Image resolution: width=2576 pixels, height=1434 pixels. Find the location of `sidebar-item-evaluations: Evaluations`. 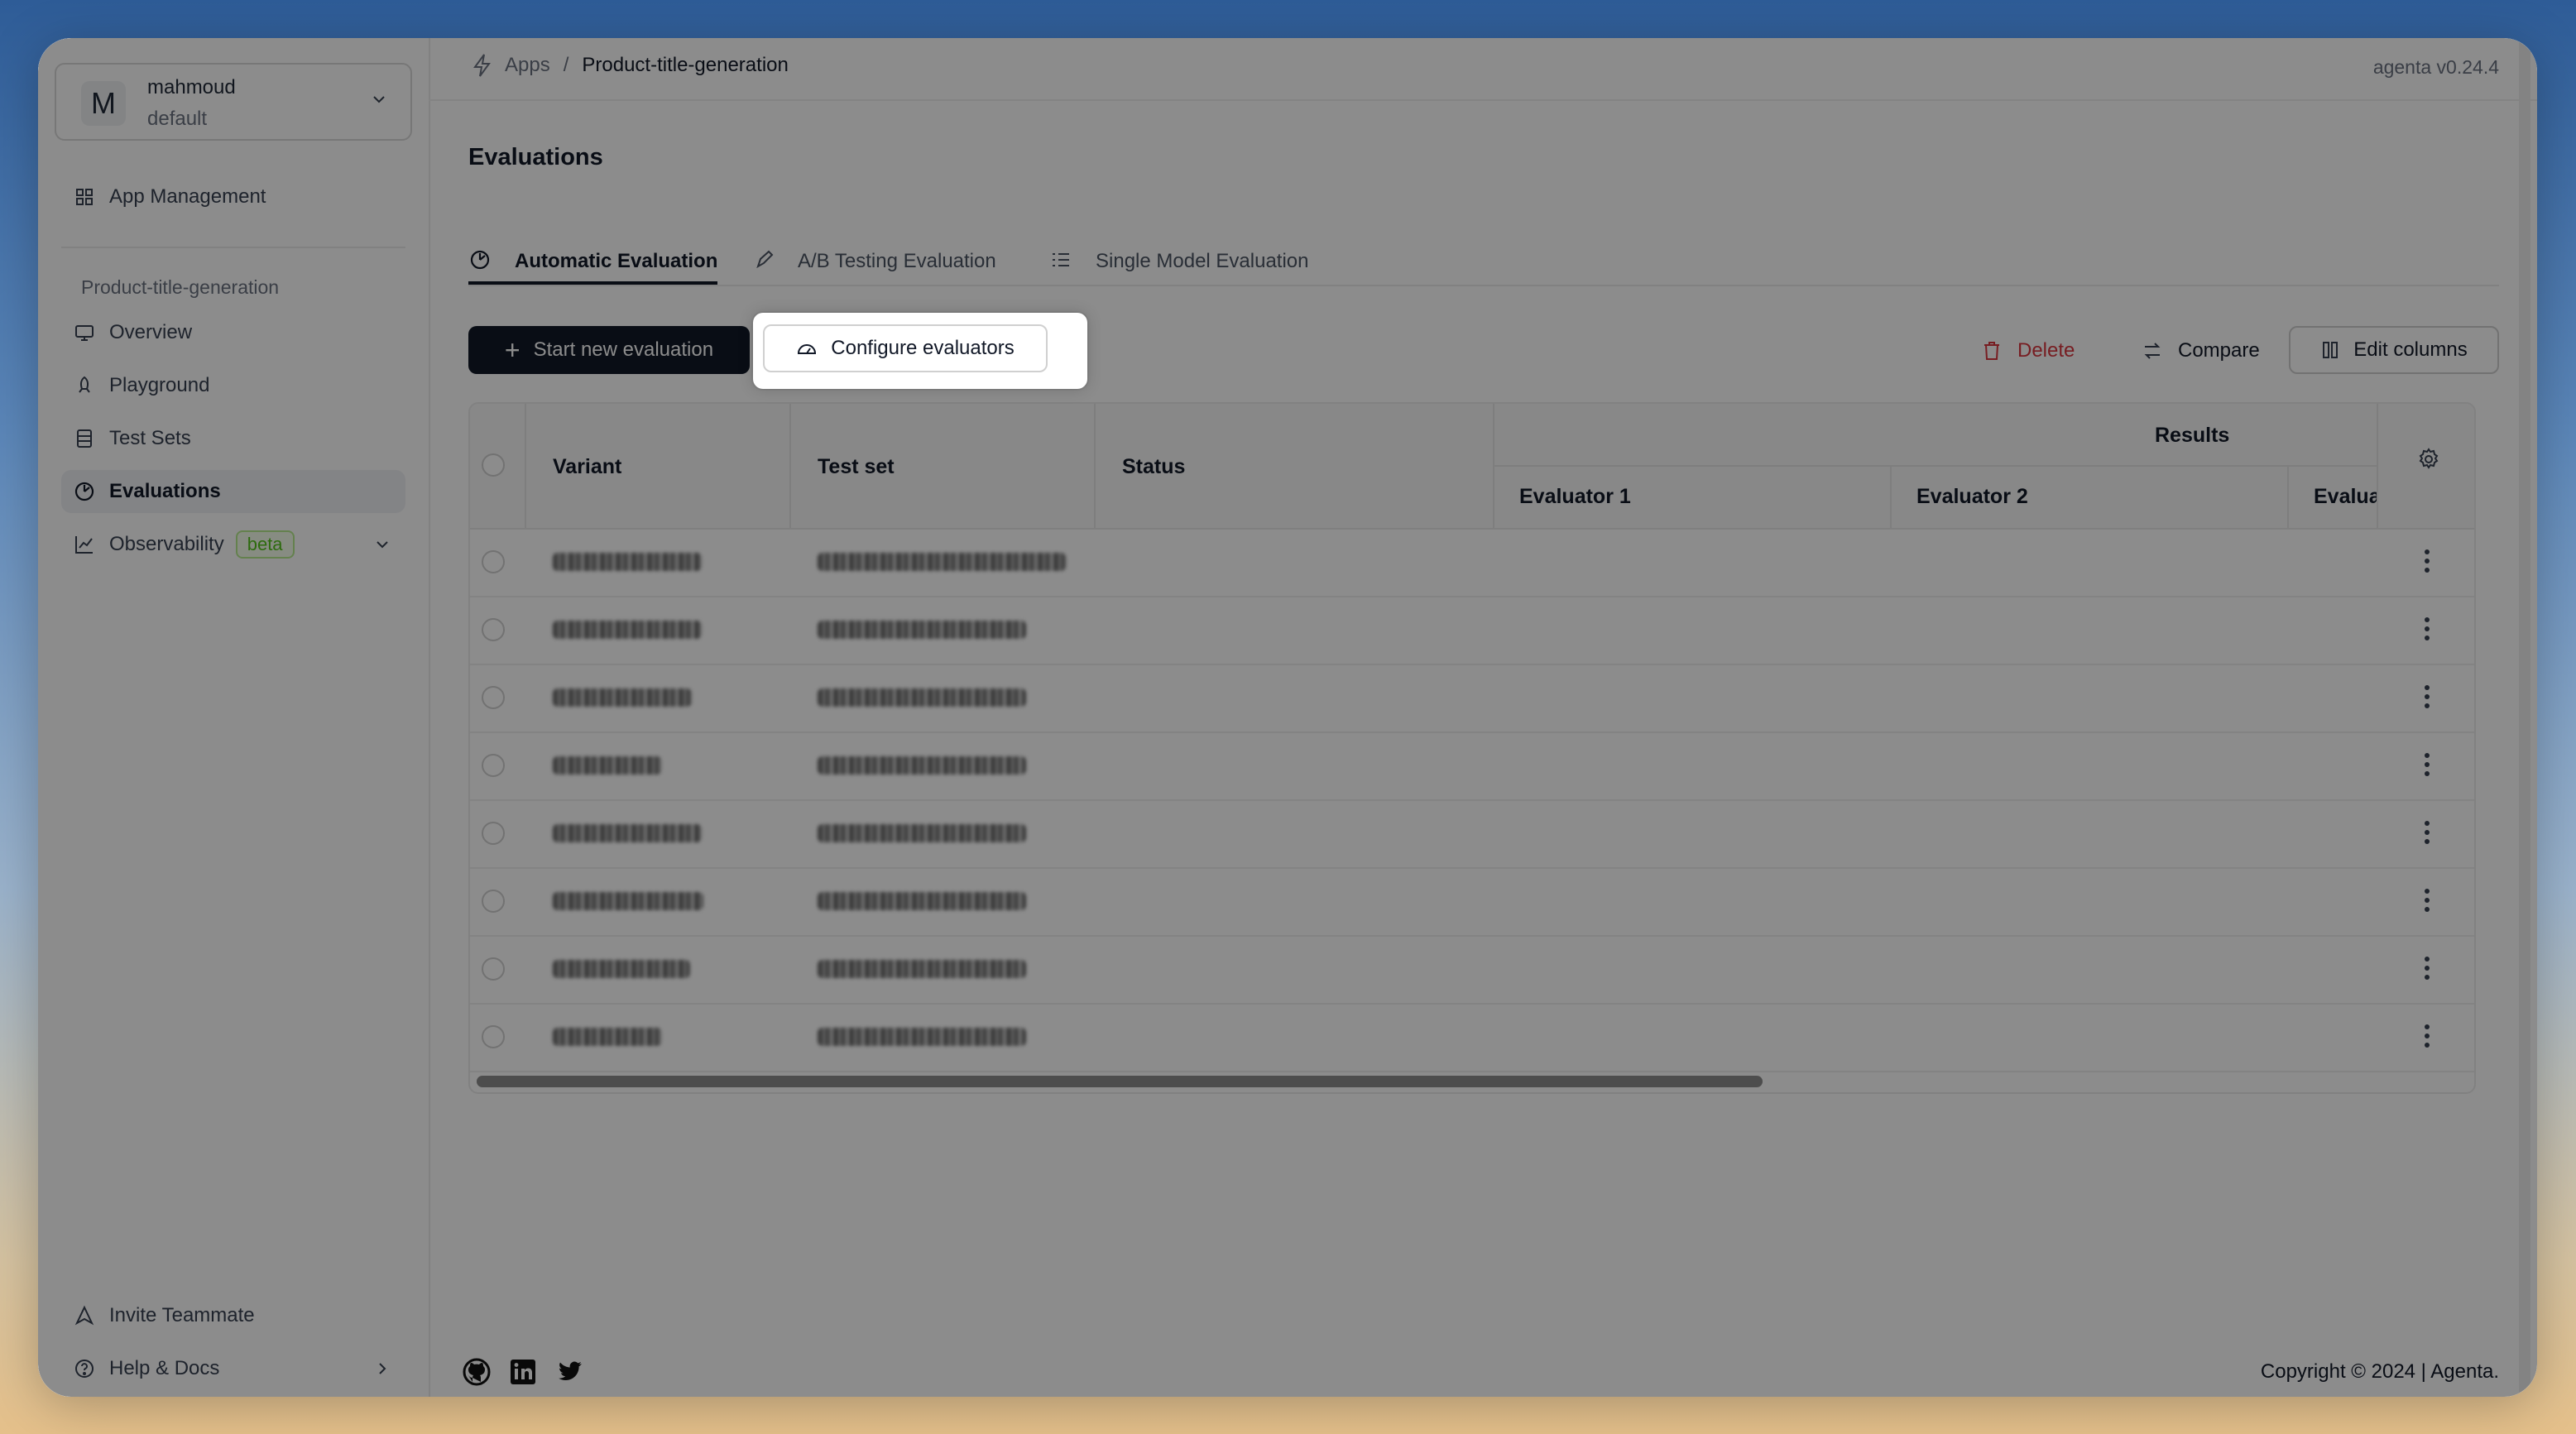

sidebar-item-evaluations: Evaluations is located at coordinates (233, 492).